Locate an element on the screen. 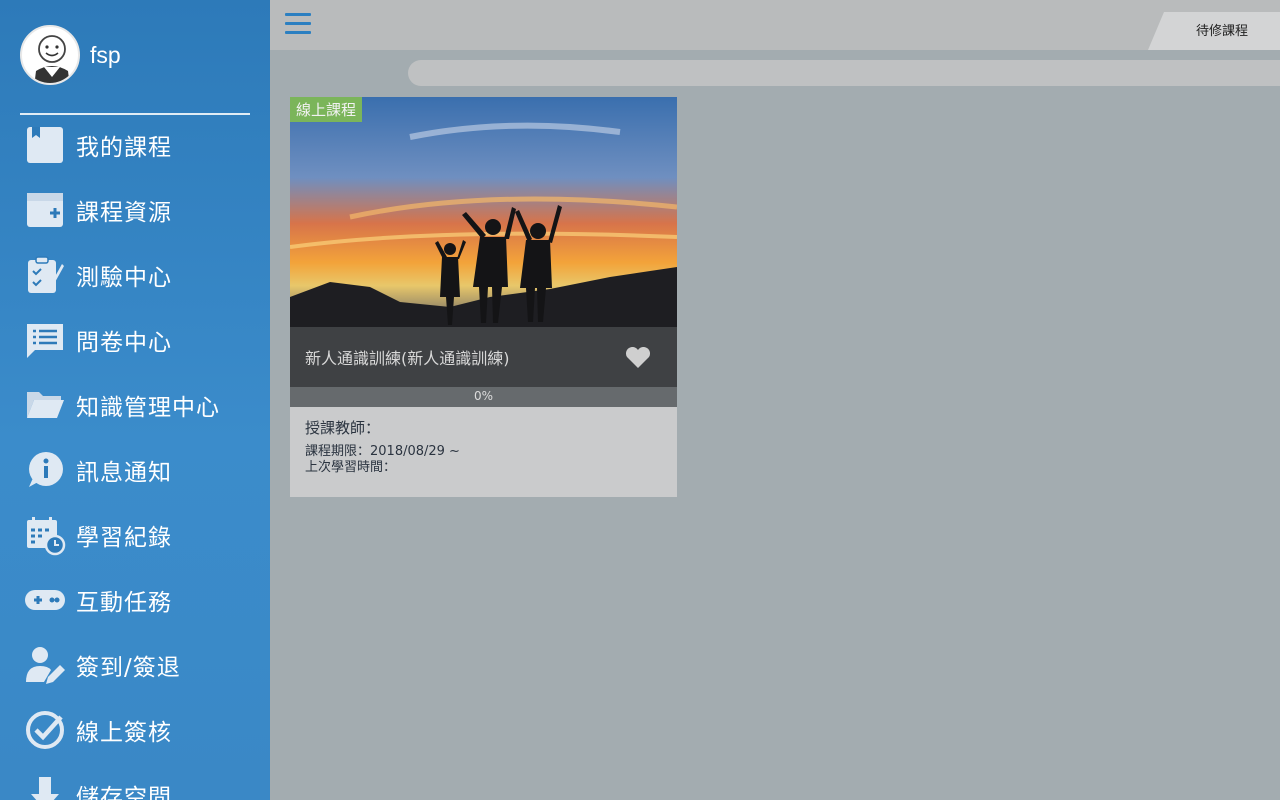 Image resolution: width=1280 pixels, height=800 pixels. sidebar-item-label: 學習紀錄 is located at coordinates (124, 537).